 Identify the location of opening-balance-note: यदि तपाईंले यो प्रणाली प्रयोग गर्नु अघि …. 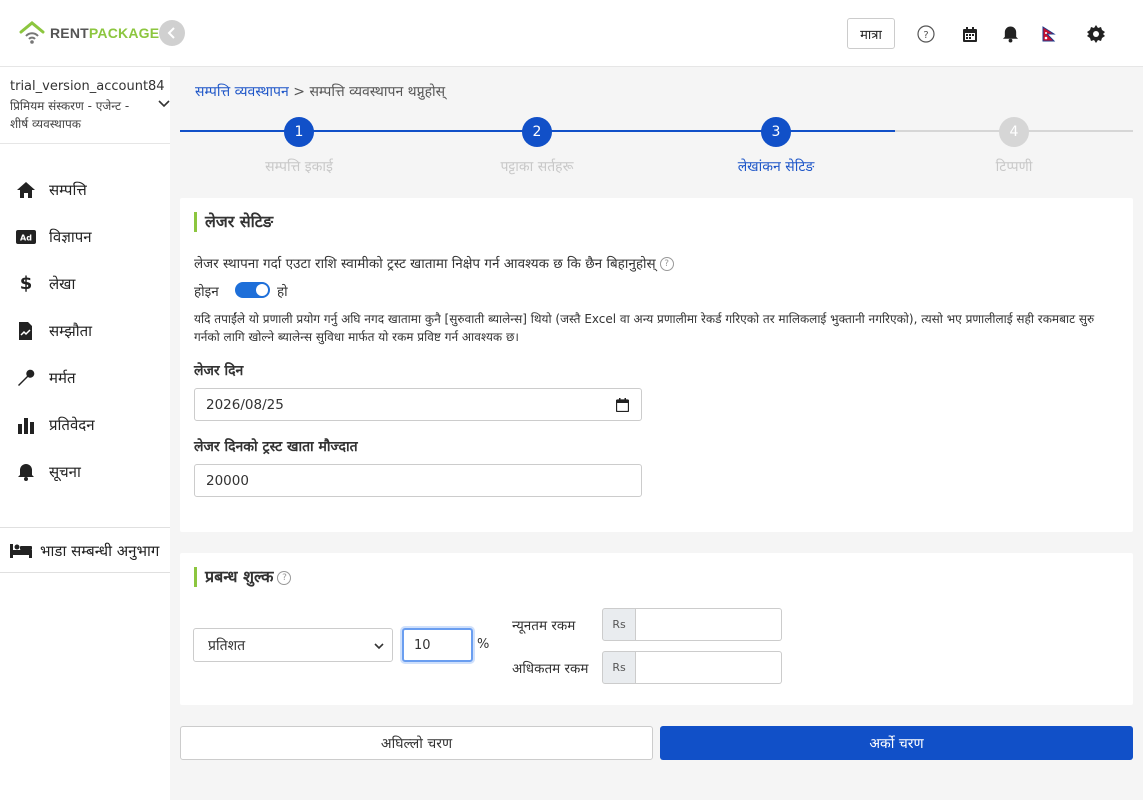
(644, 328).